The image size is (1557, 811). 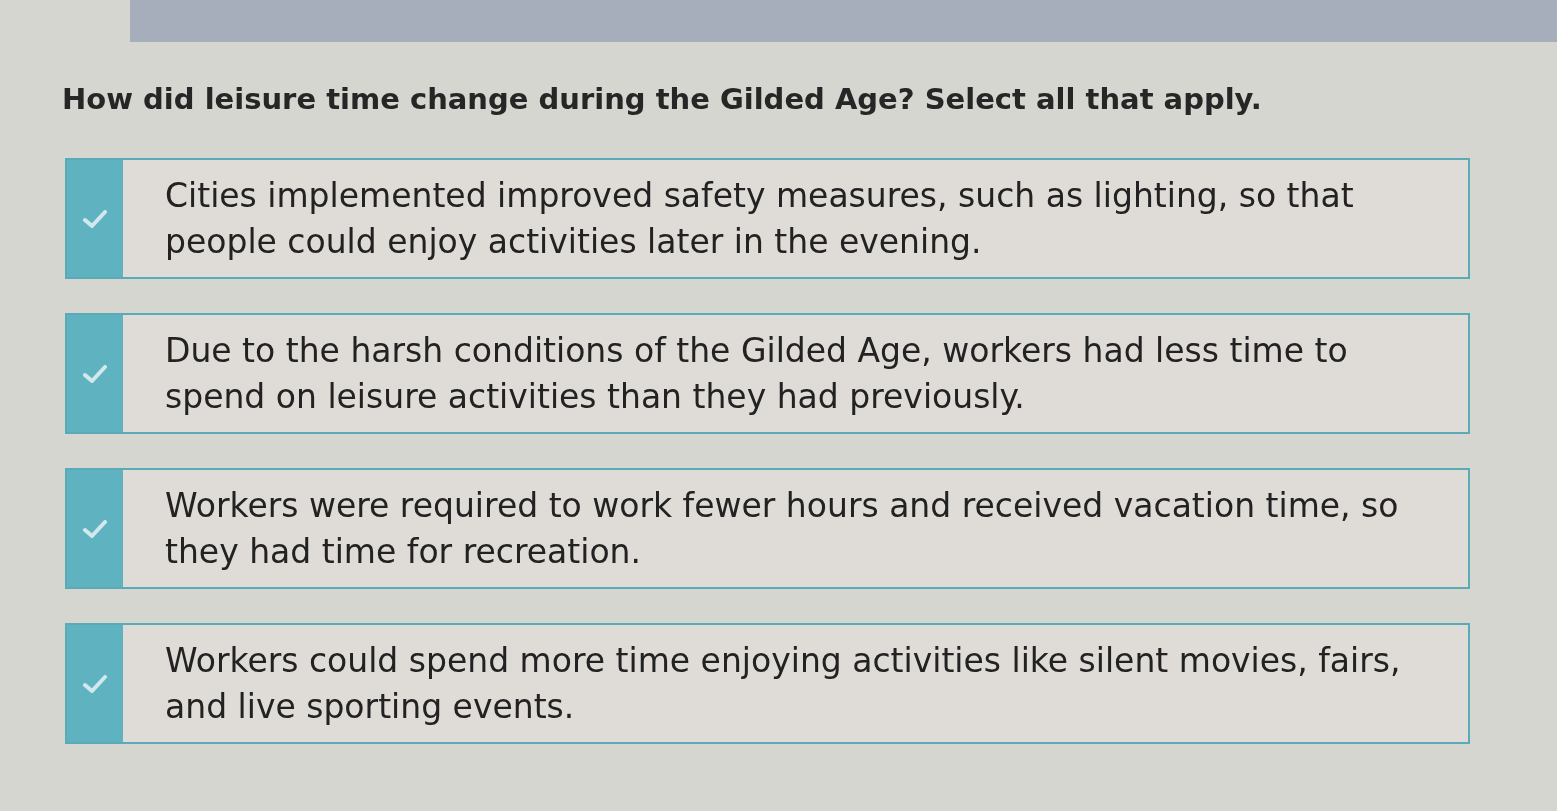 I want to click on option-text: Workers could spend more time enjoying activities like silent movies, fairs, and live sporting events., so click(x=783, y=683).